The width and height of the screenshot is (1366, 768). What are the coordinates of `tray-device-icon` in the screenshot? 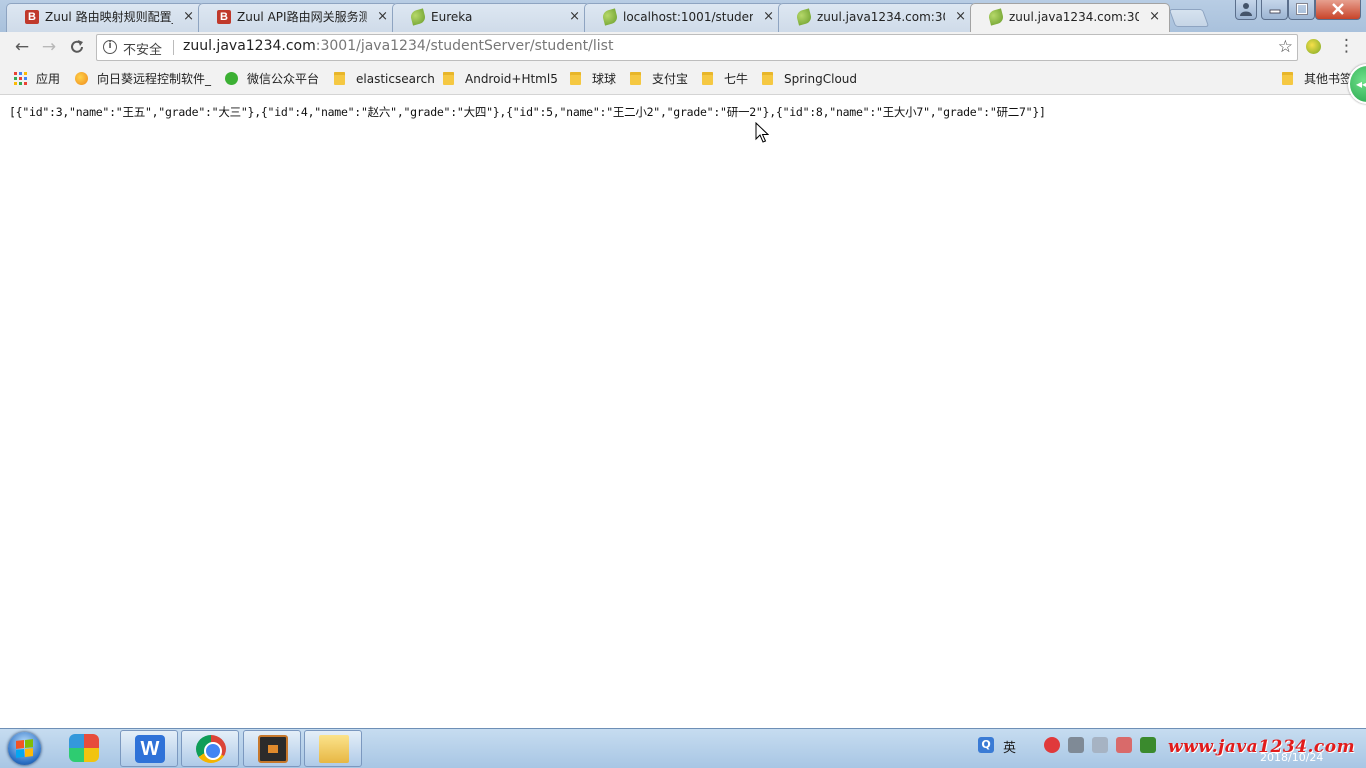 It's located at (1100, 745).